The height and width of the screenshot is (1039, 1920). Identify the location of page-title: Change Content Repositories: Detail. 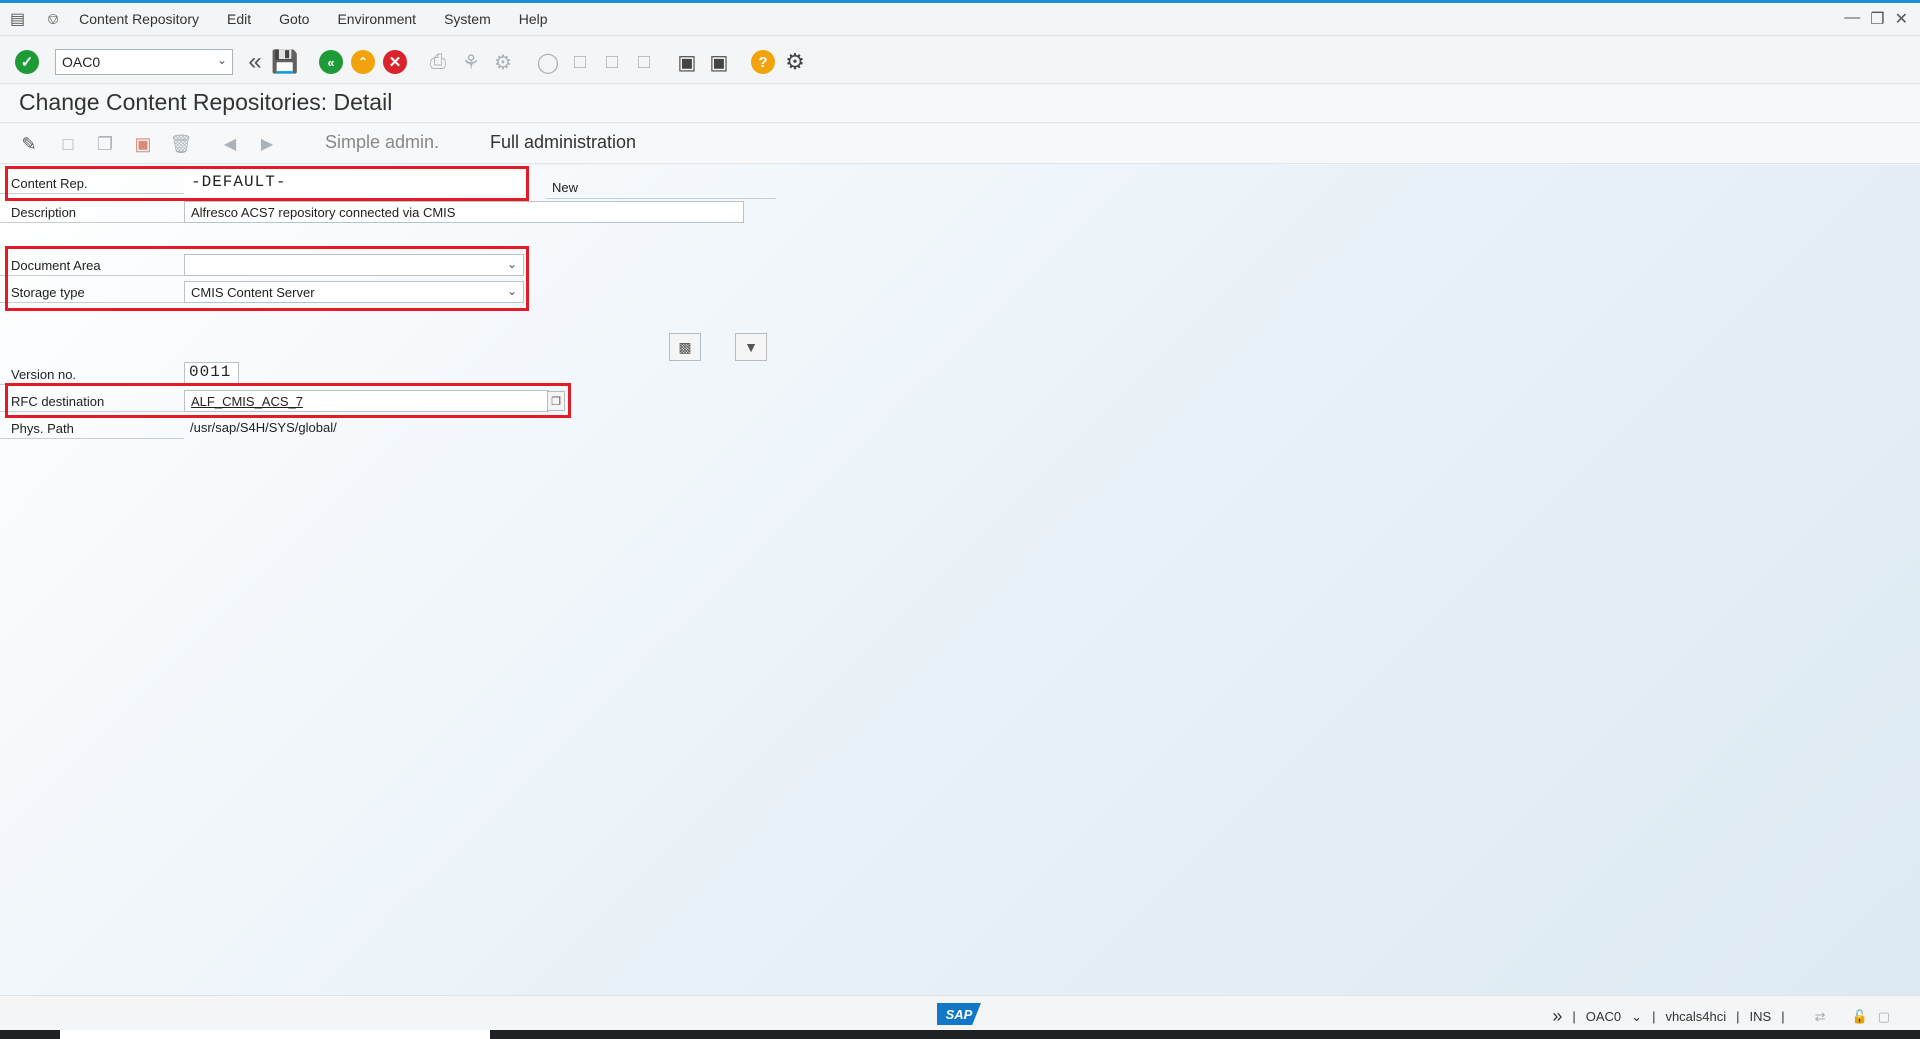
(206, 102).